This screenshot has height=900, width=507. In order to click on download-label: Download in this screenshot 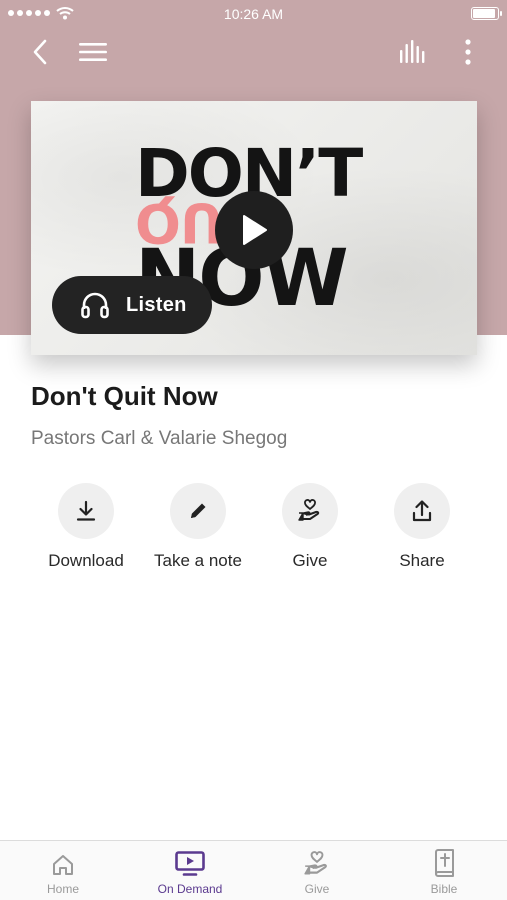, I will do `click(86, 560)`.